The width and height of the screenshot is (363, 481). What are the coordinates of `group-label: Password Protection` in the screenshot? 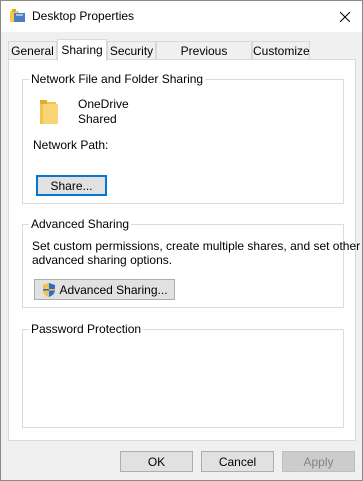 It's located at (86, 329).